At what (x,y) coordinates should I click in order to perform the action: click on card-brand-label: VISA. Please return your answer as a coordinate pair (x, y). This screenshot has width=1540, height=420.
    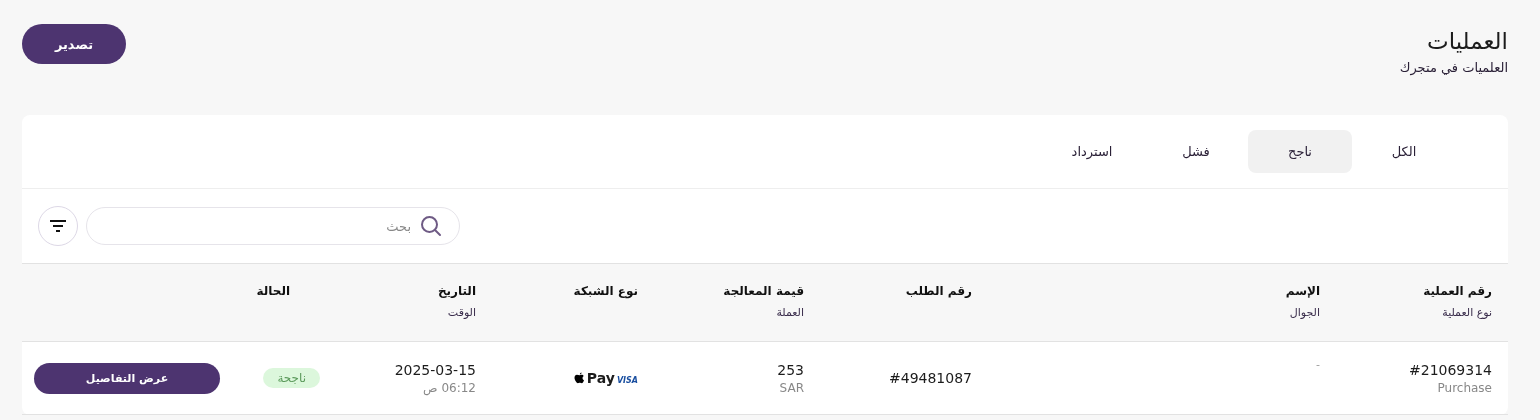
    Looking at the image, I should click on (627, 380).